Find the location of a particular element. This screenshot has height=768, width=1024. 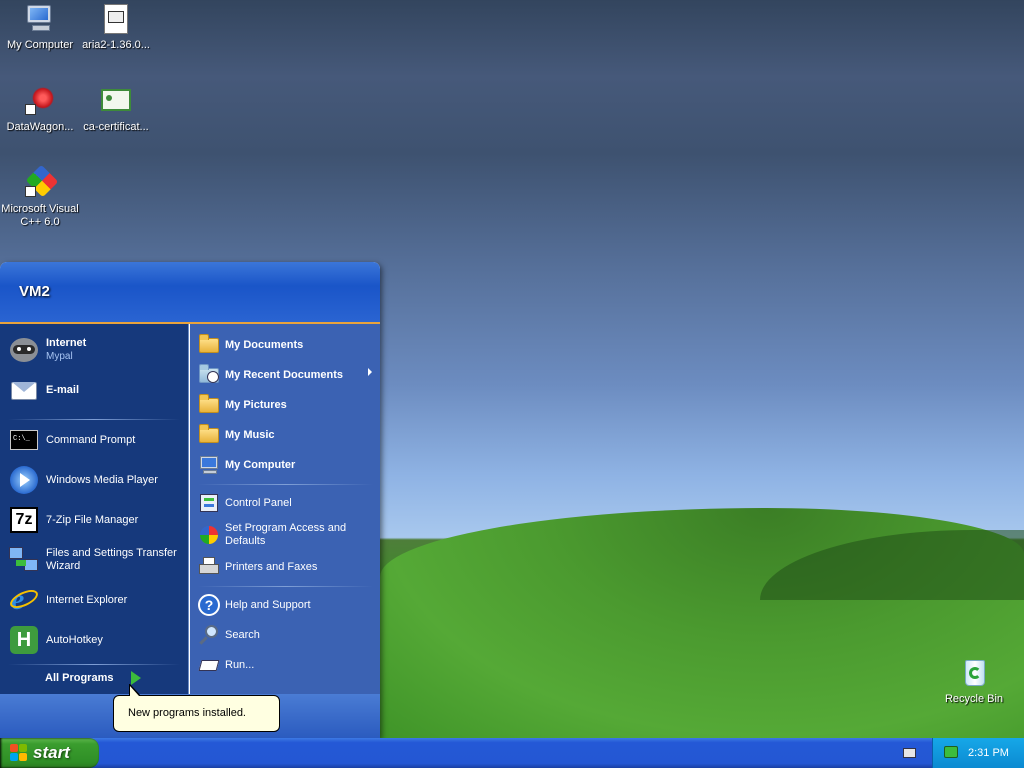

start-item-email: E-mail is located at coordinates (97, 390).